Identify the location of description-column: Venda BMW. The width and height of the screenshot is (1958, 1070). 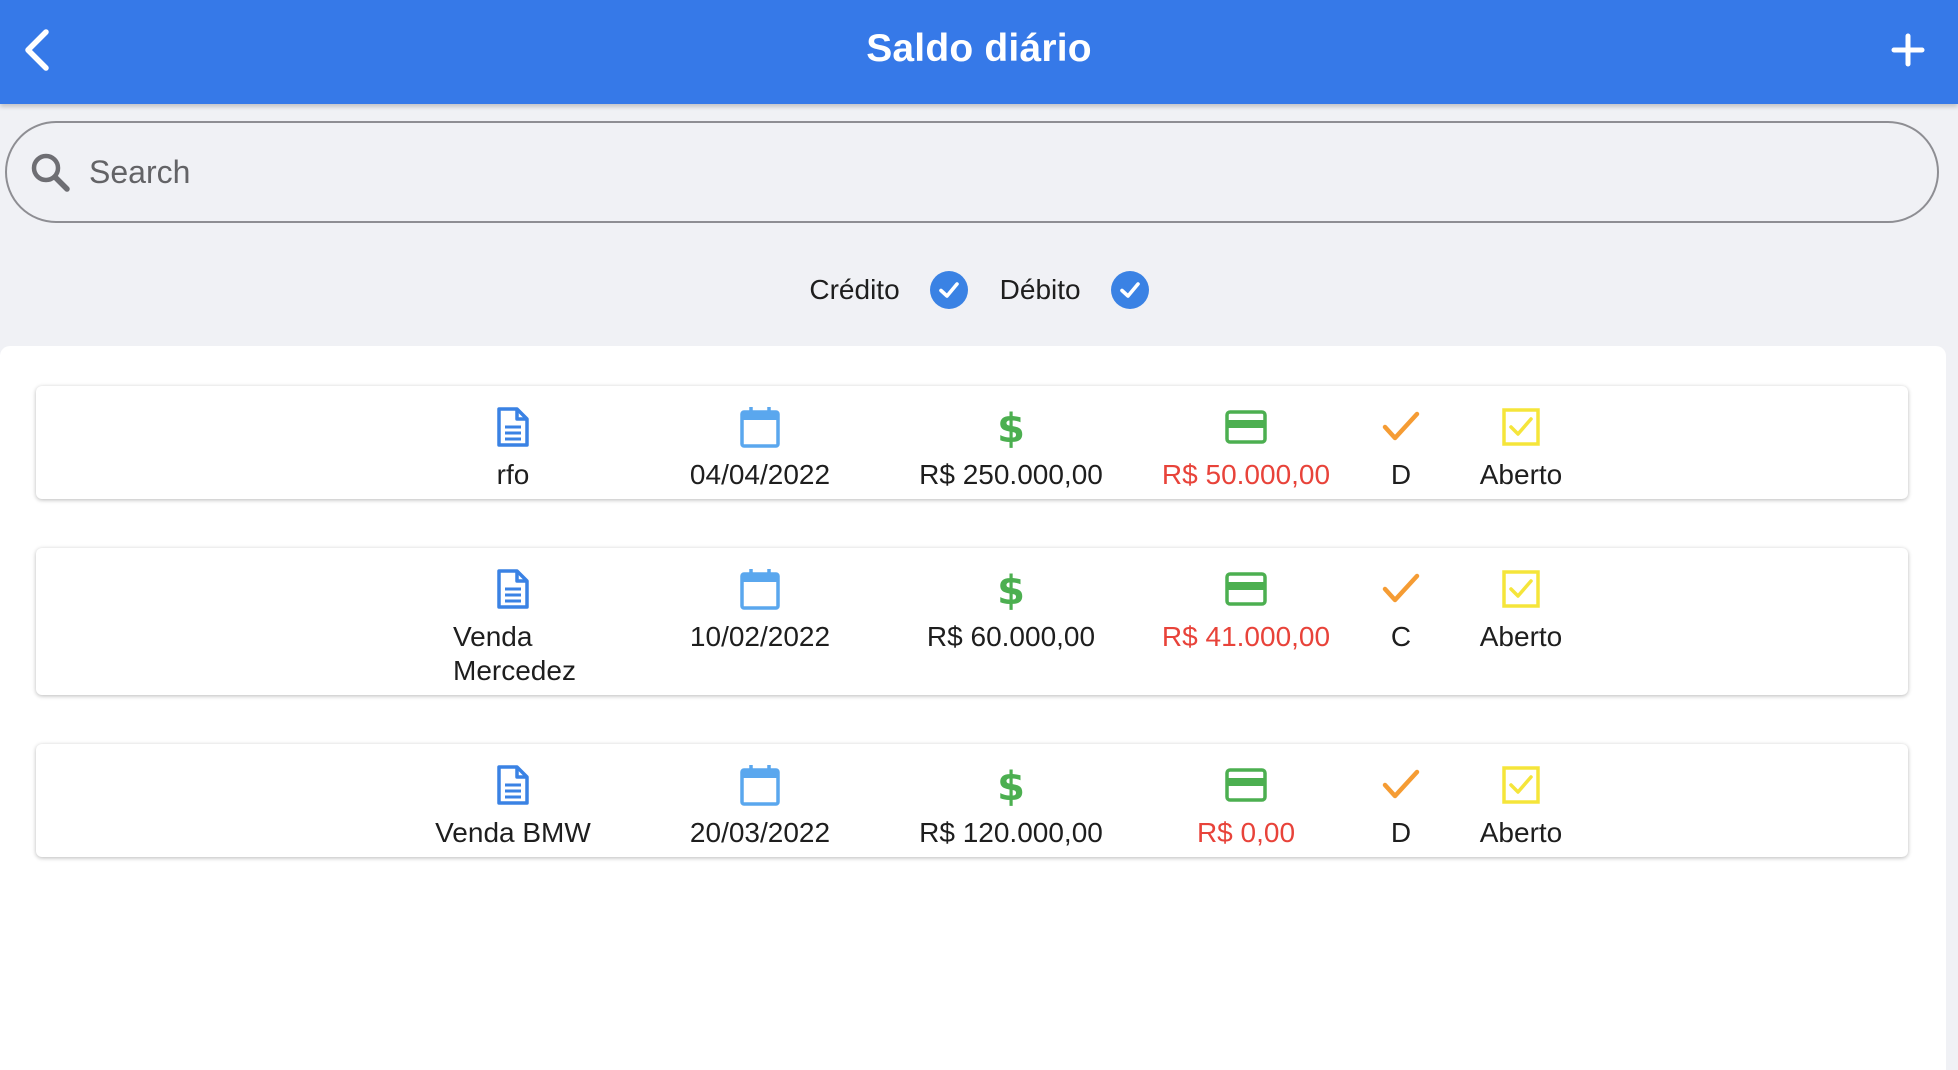
(513, 806).